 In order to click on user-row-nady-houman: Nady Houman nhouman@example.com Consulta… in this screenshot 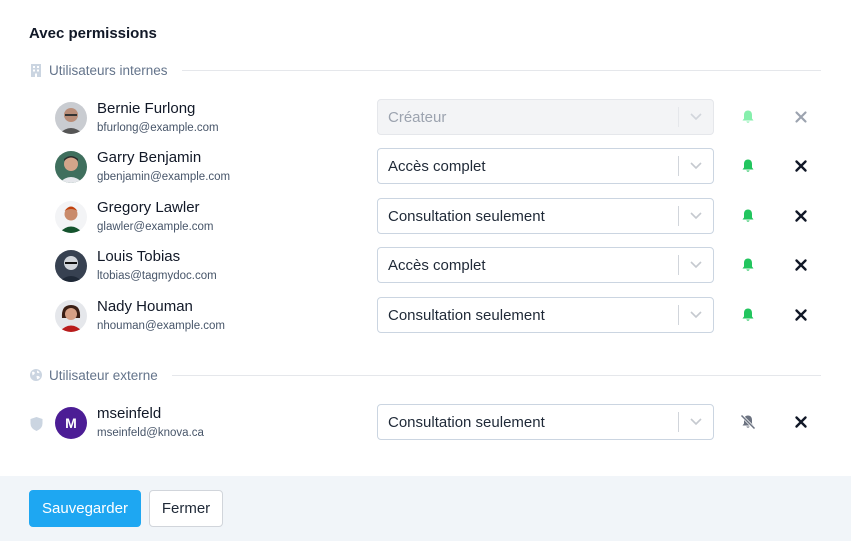, I will do `click(425, 316)`.